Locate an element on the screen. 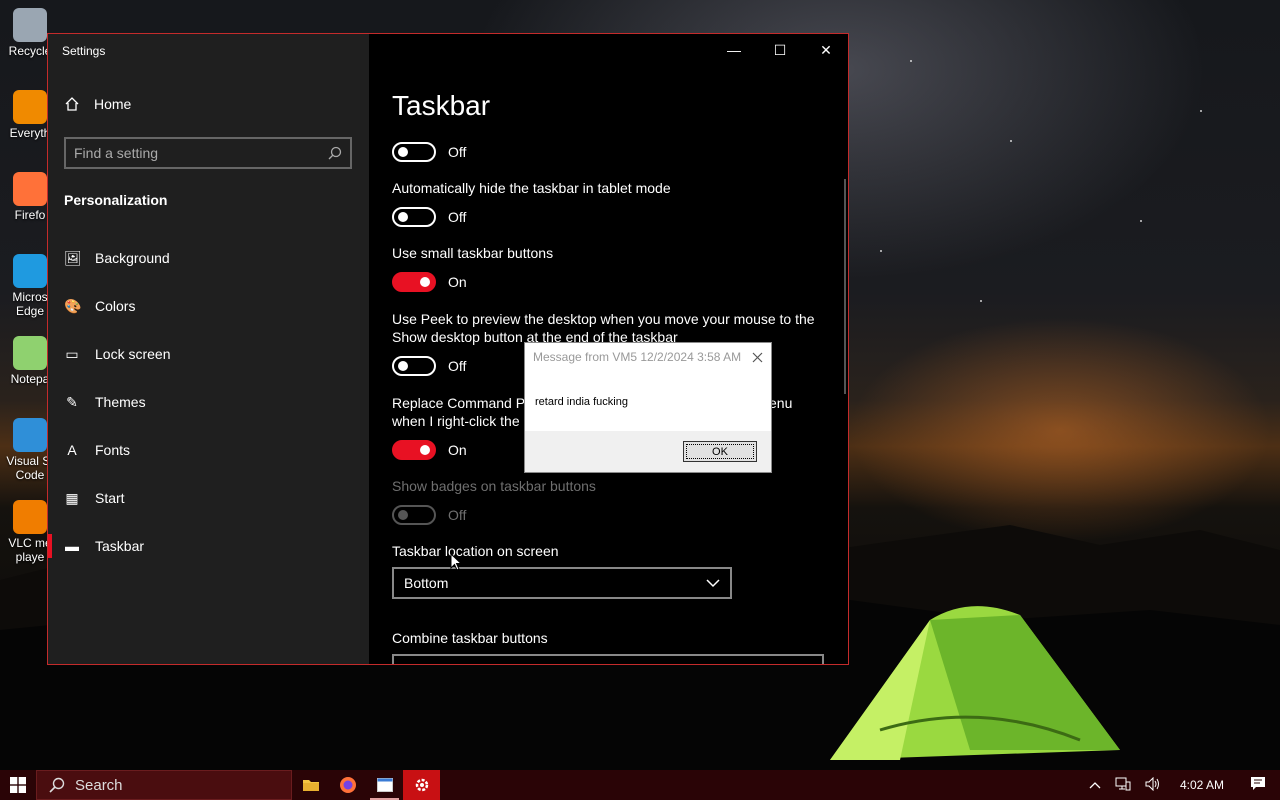 This screenshot has height=800, width=1280. start-button is located at coordinates (18, 785).